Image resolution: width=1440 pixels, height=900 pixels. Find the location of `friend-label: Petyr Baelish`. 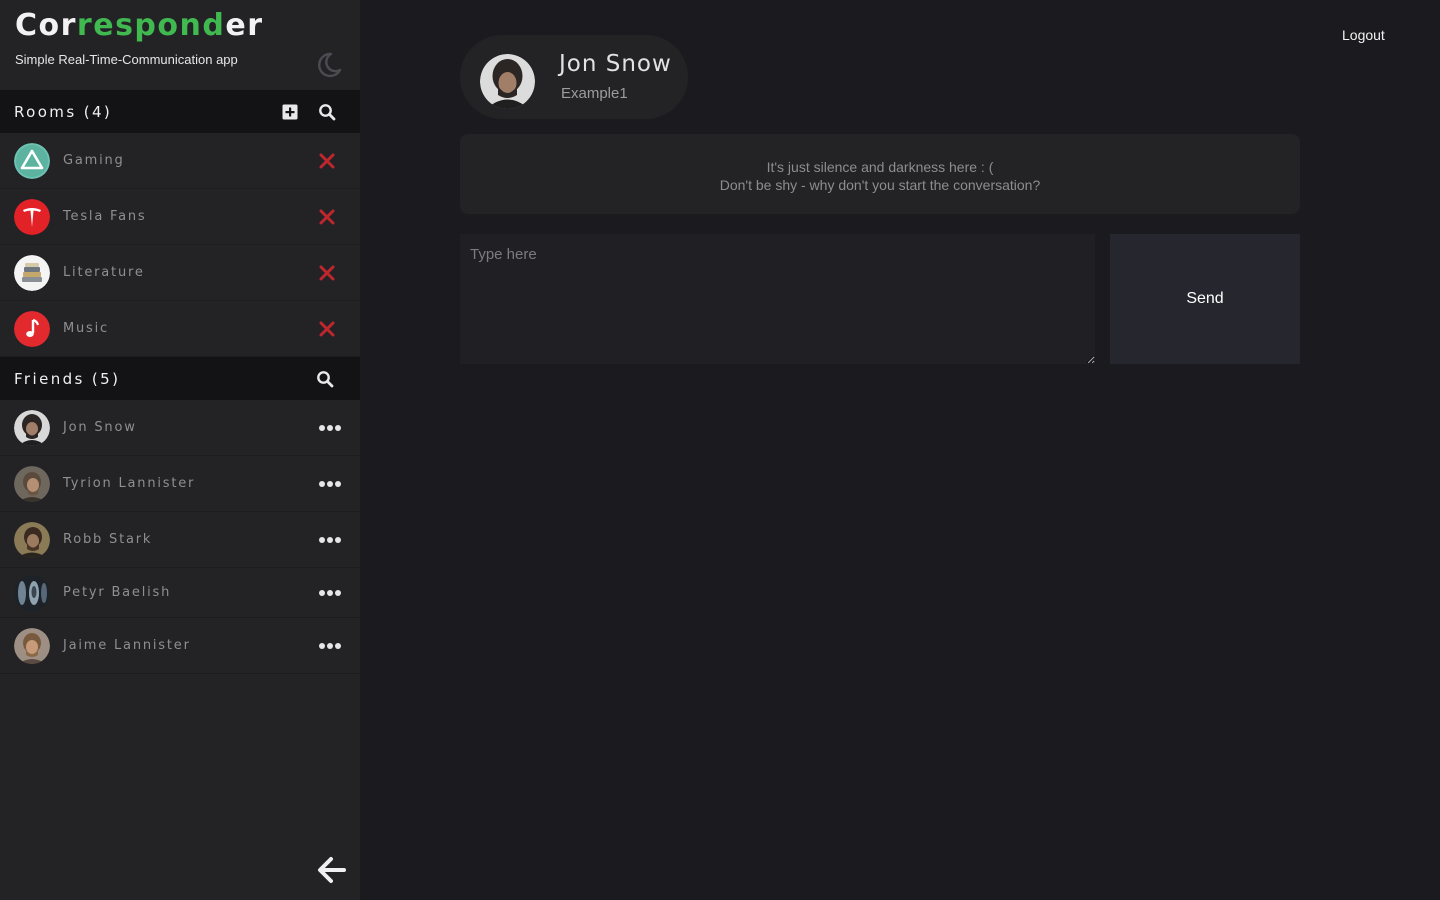

friend-label: Petyr Baelish is located at coordinates (117, 592).